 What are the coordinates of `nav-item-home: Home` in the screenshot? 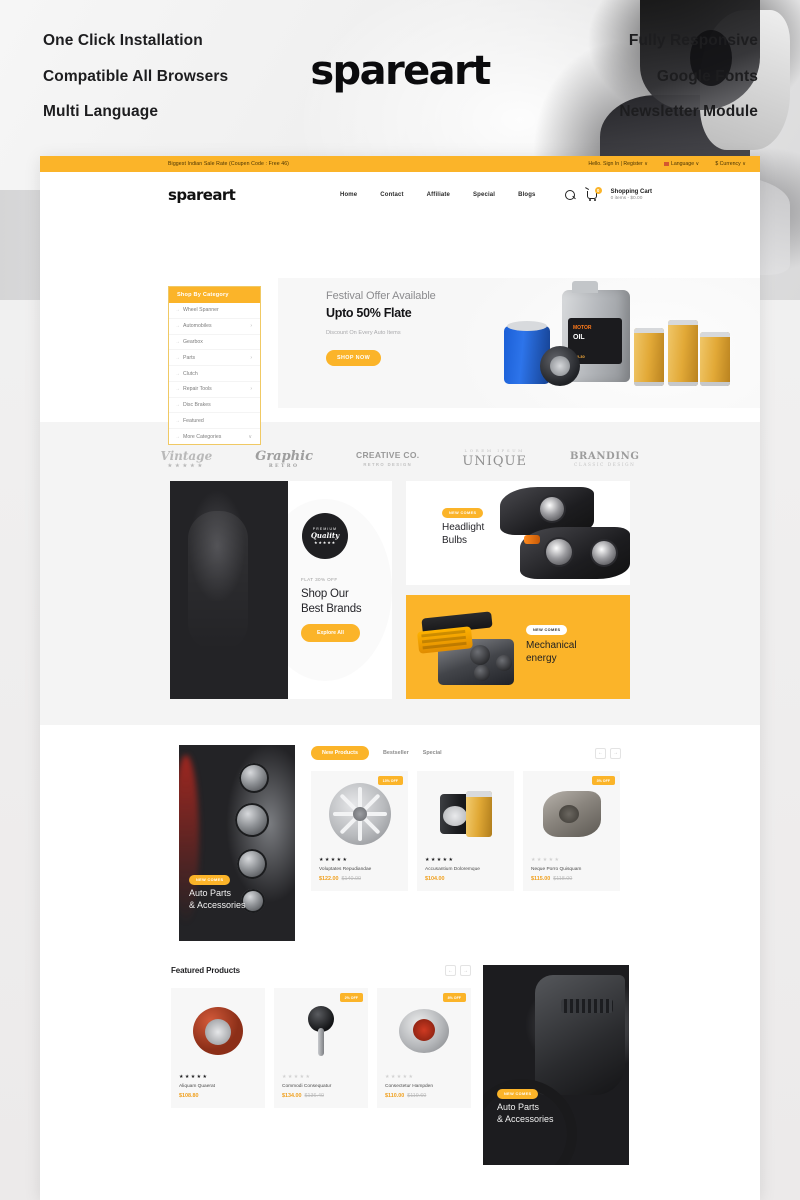 It's located at (348, 195).